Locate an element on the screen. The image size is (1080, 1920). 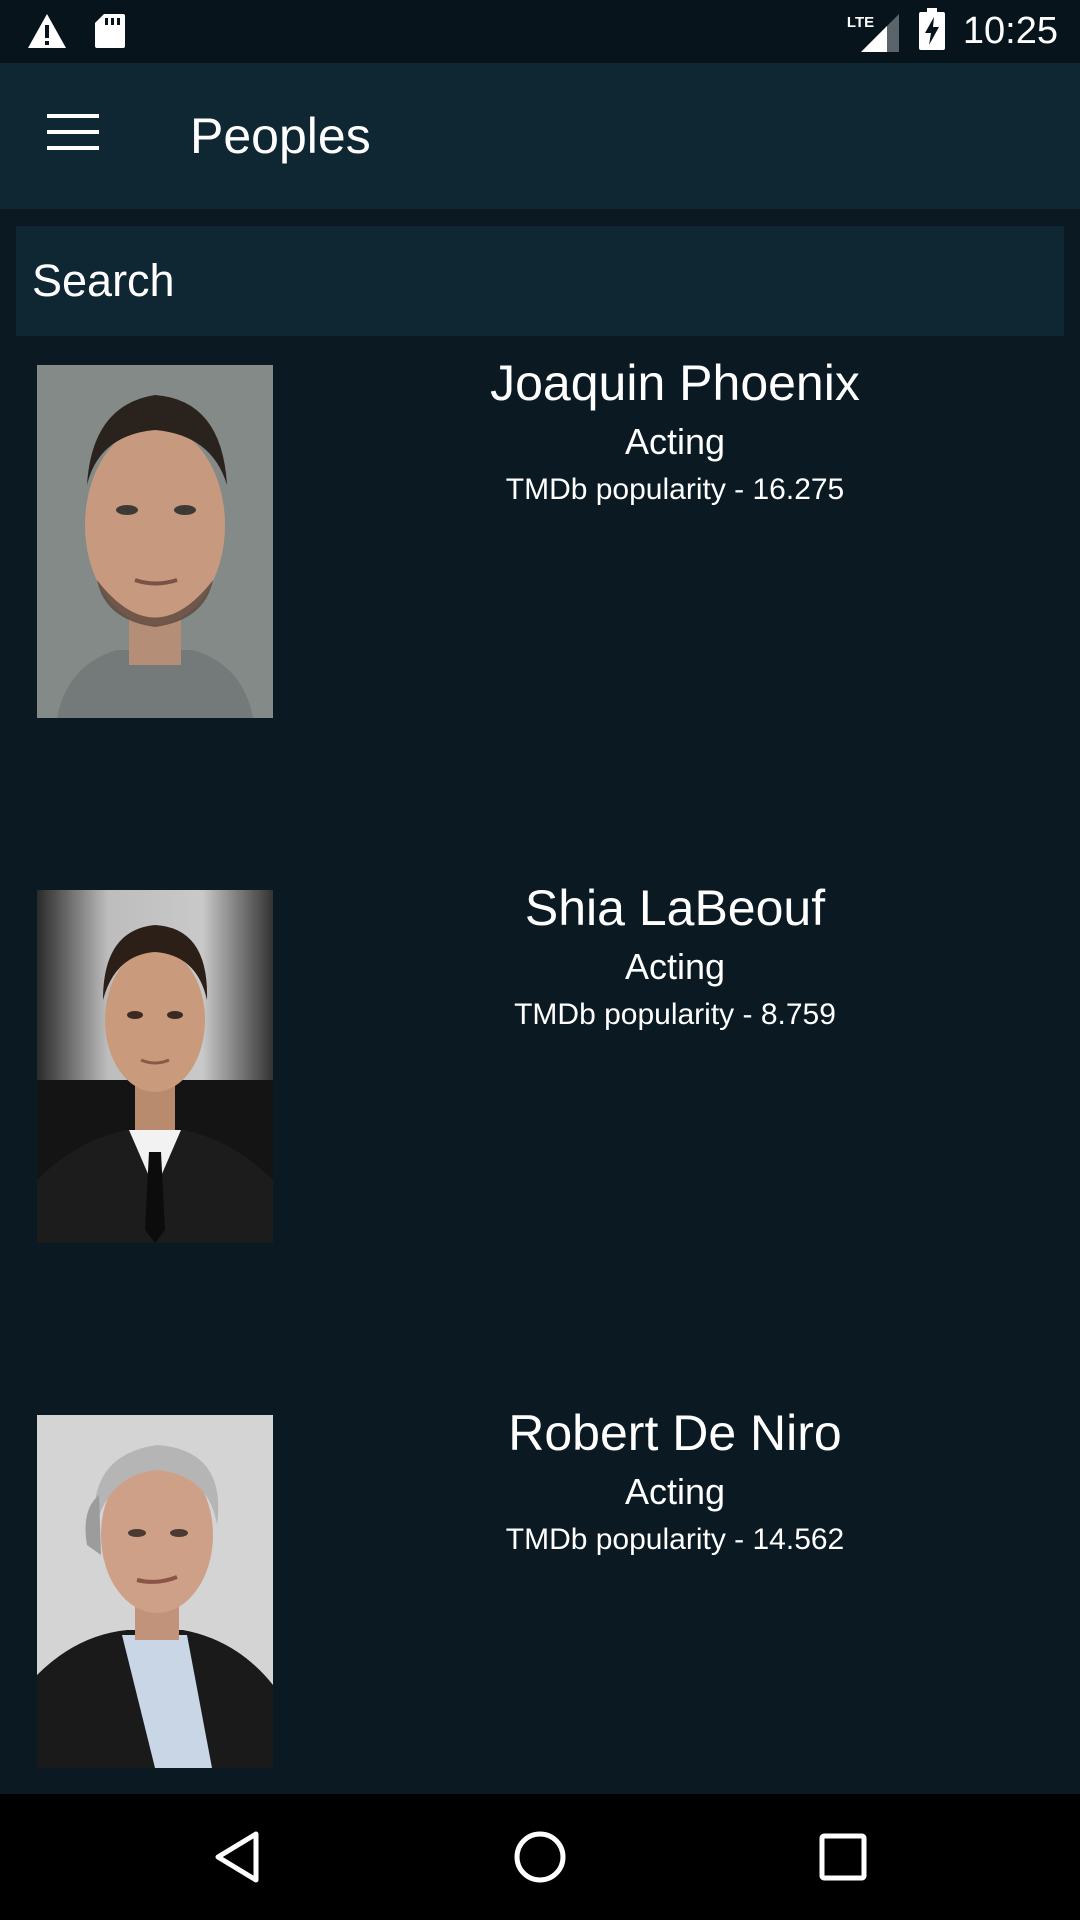
recents-icon is located at coordinates (843, 1859).